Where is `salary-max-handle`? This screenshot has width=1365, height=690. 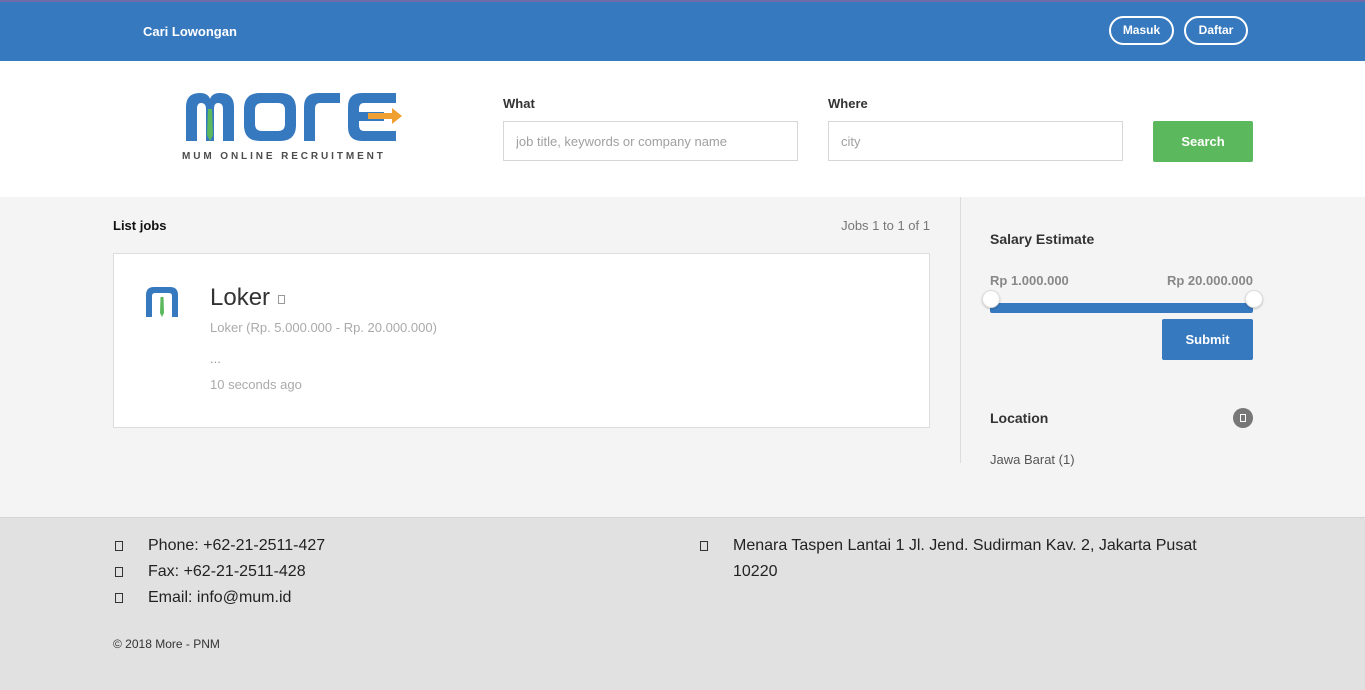
salary-max-handle is located at coordinates (1254, 299).